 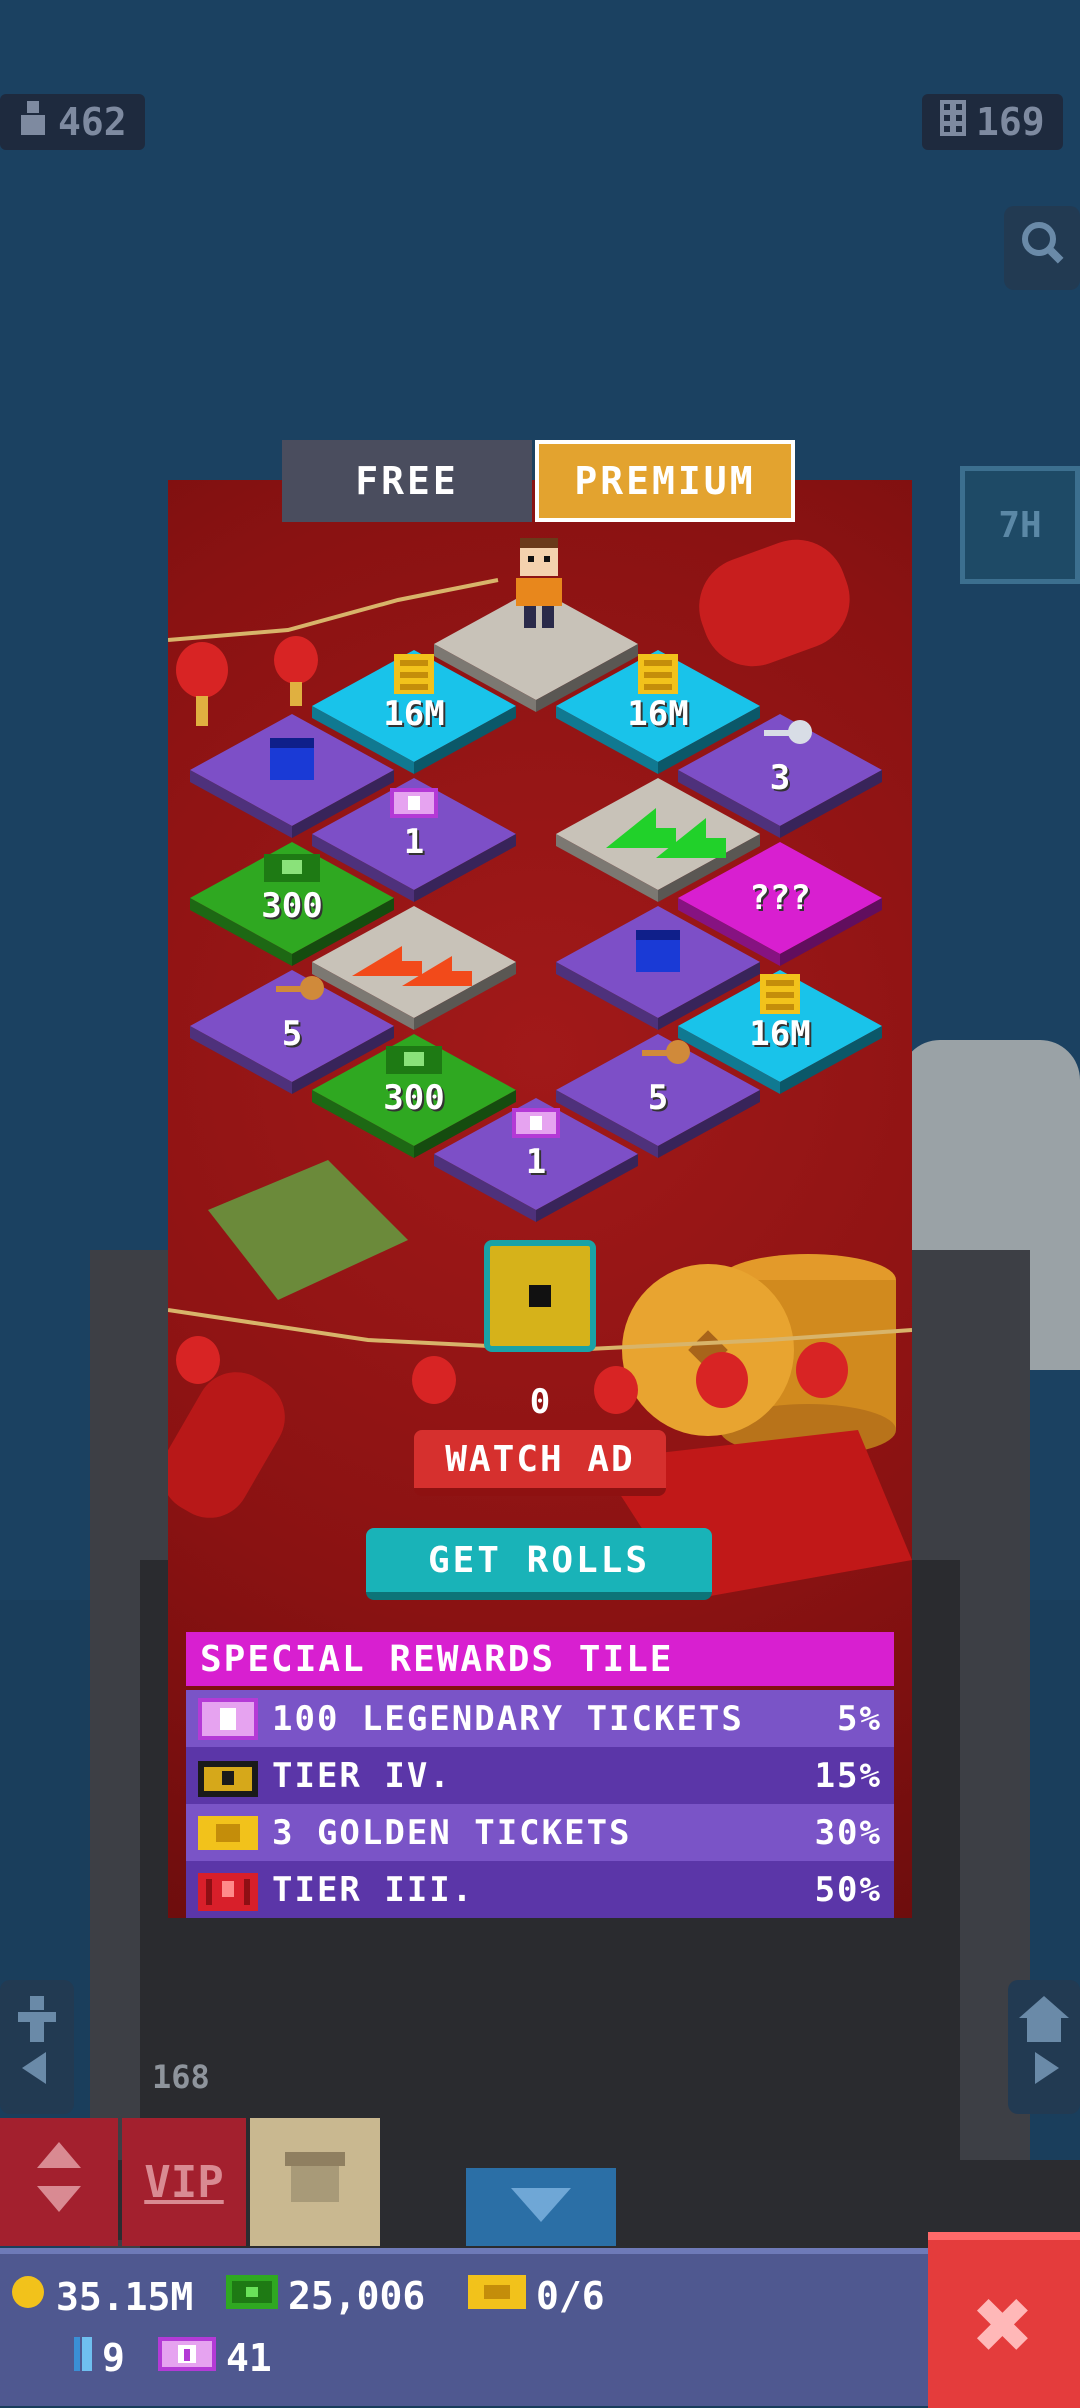 What do you see at coordinates (249, 2358) in the screenshot?
I see `legendary-tickets-value: 41` at bounding box center [249, 2358].